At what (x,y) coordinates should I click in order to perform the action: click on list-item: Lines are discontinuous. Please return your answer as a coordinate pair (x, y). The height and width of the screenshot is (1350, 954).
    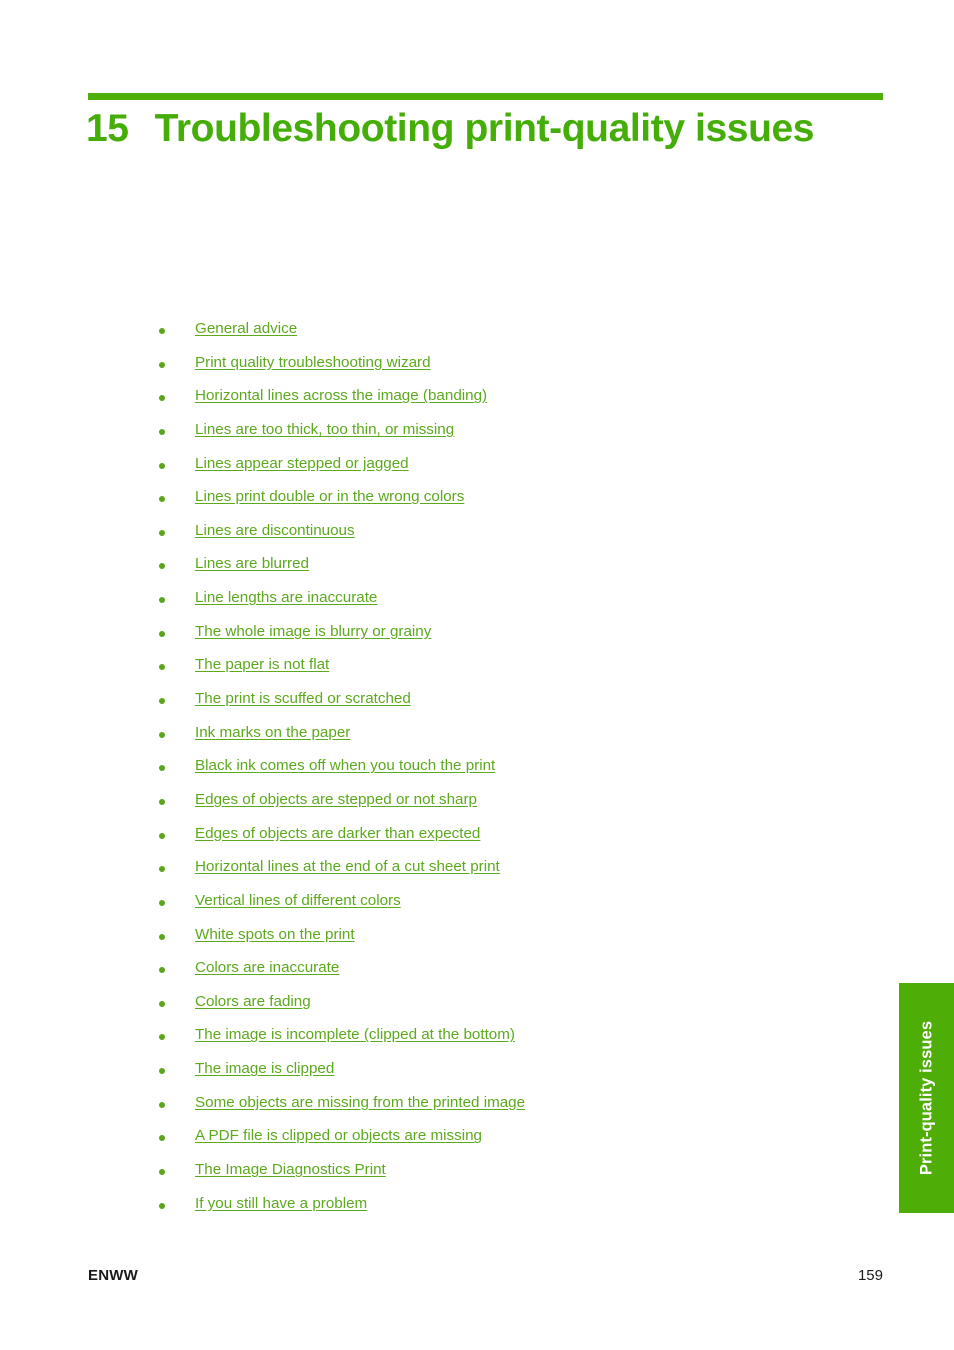
    Looking at the image, I should click on (440, 538).